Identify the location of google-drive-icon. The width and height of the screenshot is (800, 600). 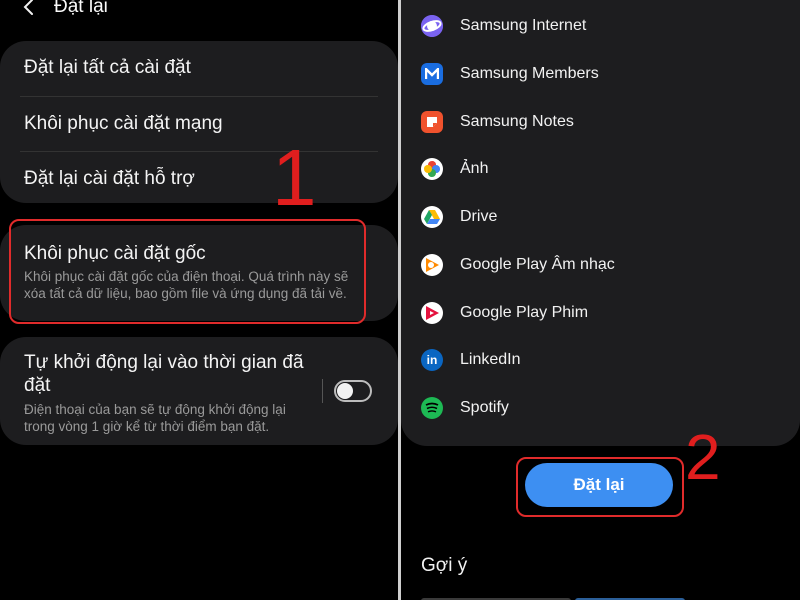
(432, 217).